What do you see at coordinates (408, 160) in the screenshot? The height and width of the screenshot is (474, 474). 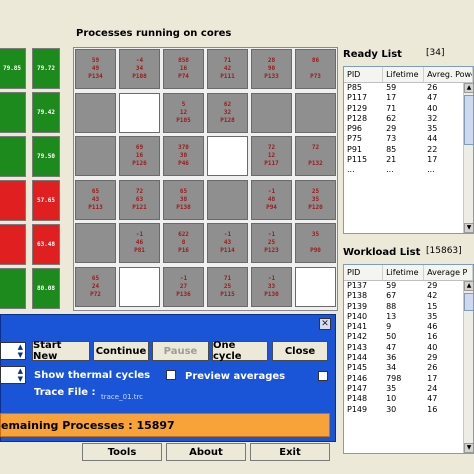 I see `list-item: P115 21 17` at bounding box center [408, 160].